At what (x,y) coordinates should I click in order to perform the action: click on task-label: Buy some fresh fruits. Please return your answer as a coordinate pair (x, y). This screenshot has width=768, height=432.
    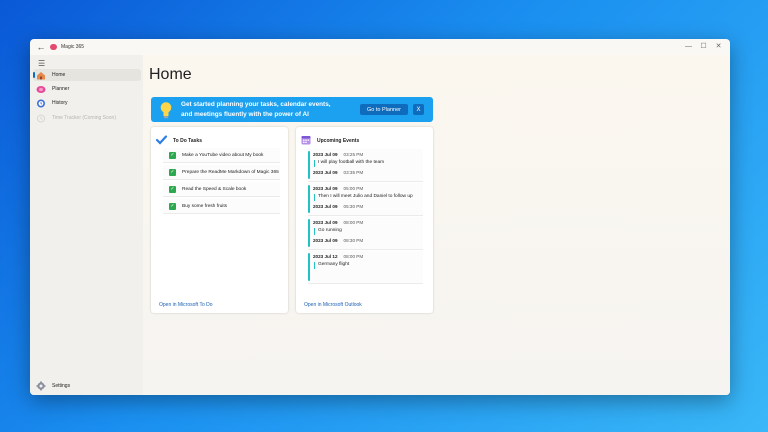
    Looking at the image, I should click on (205, 206).